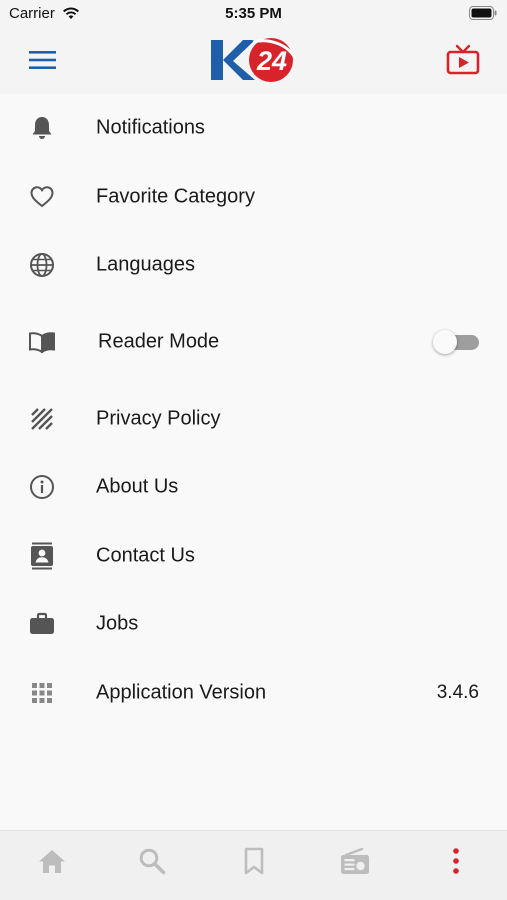 The height and width of the screenshot is (900, 507). I want to click on settings-item-reader-mode: Reader Mode, so click(253, 342).